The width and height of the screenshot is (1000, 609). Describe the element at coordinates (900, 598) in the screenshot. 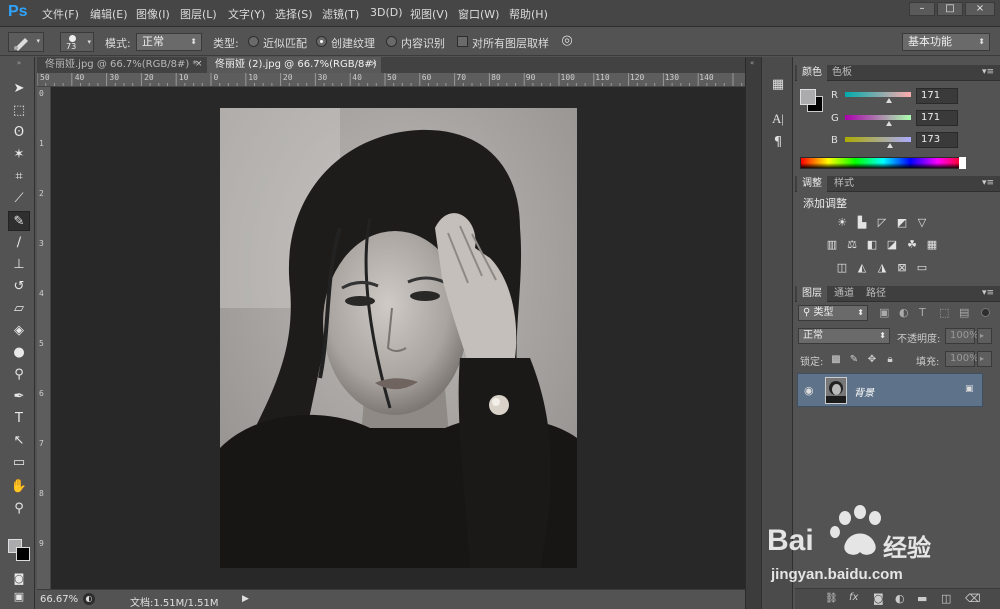

I see `new-adjustment-icon: ◐` at that location.